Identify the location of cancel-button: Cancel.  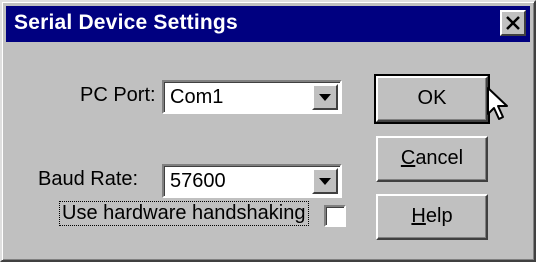
(432, 159).